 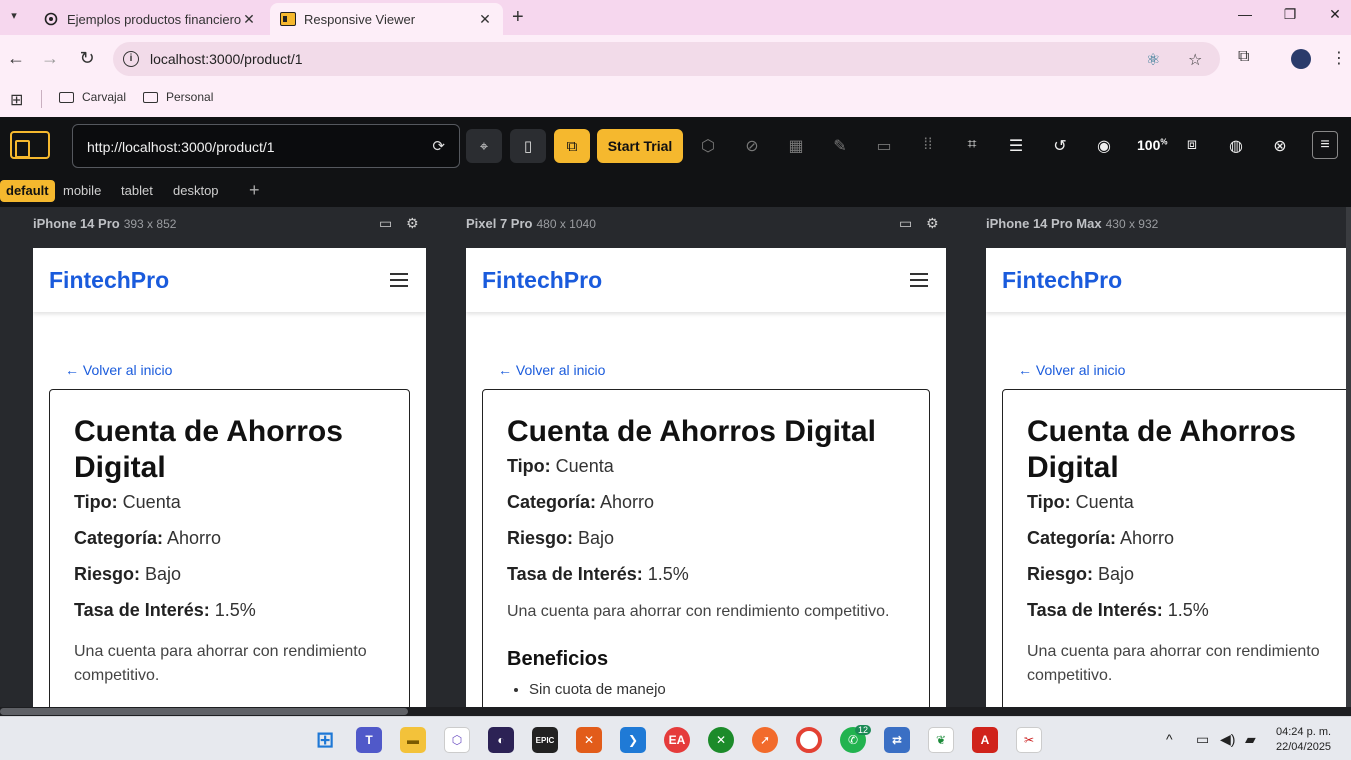 I want to click on viewer-url-field: http://localhost:3000/product/1 ⟳, so click(x=266, y=146).